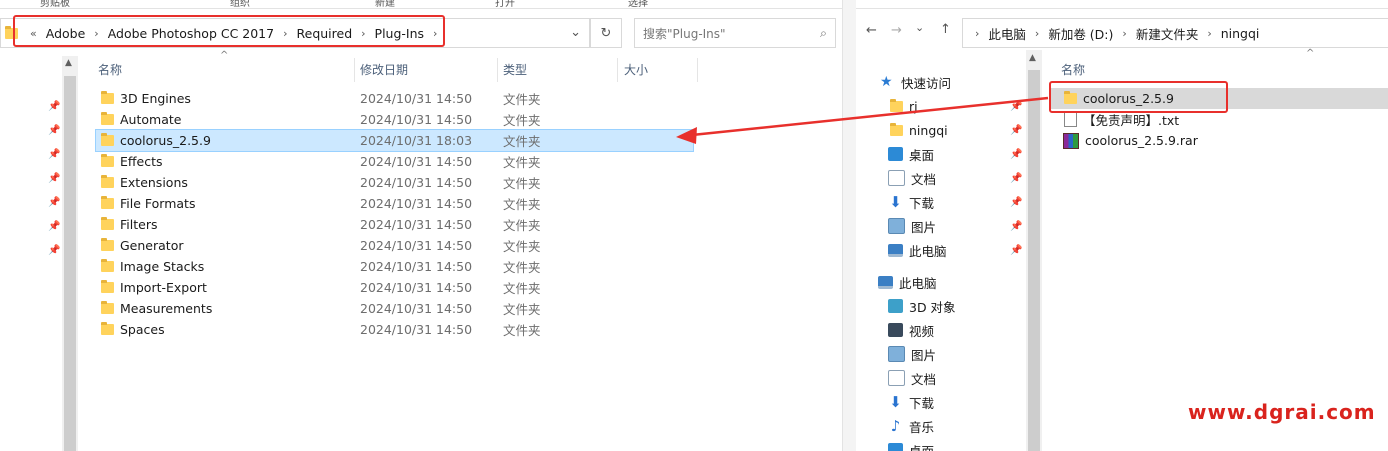  I want to click on annotation-arrow-line, so click(870, 116).